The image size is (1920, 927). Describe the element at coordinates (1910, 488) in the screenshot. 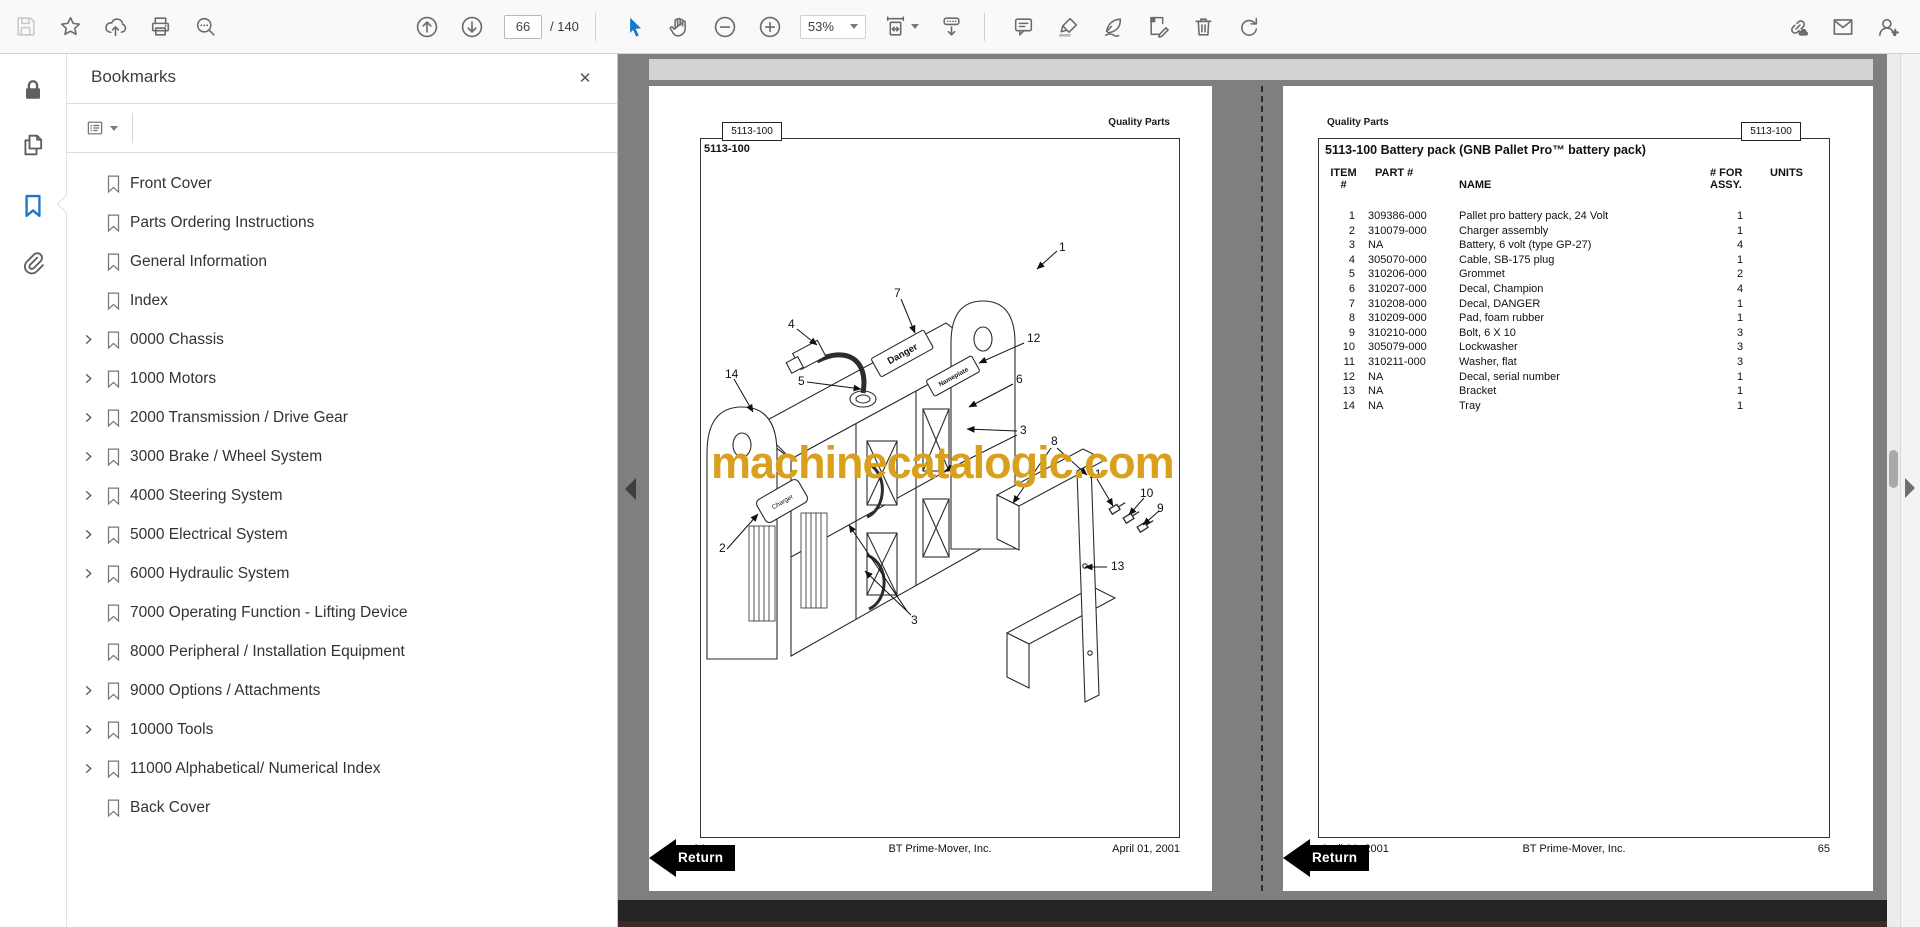

I see `tools-pane-collapse-handle` at that location.